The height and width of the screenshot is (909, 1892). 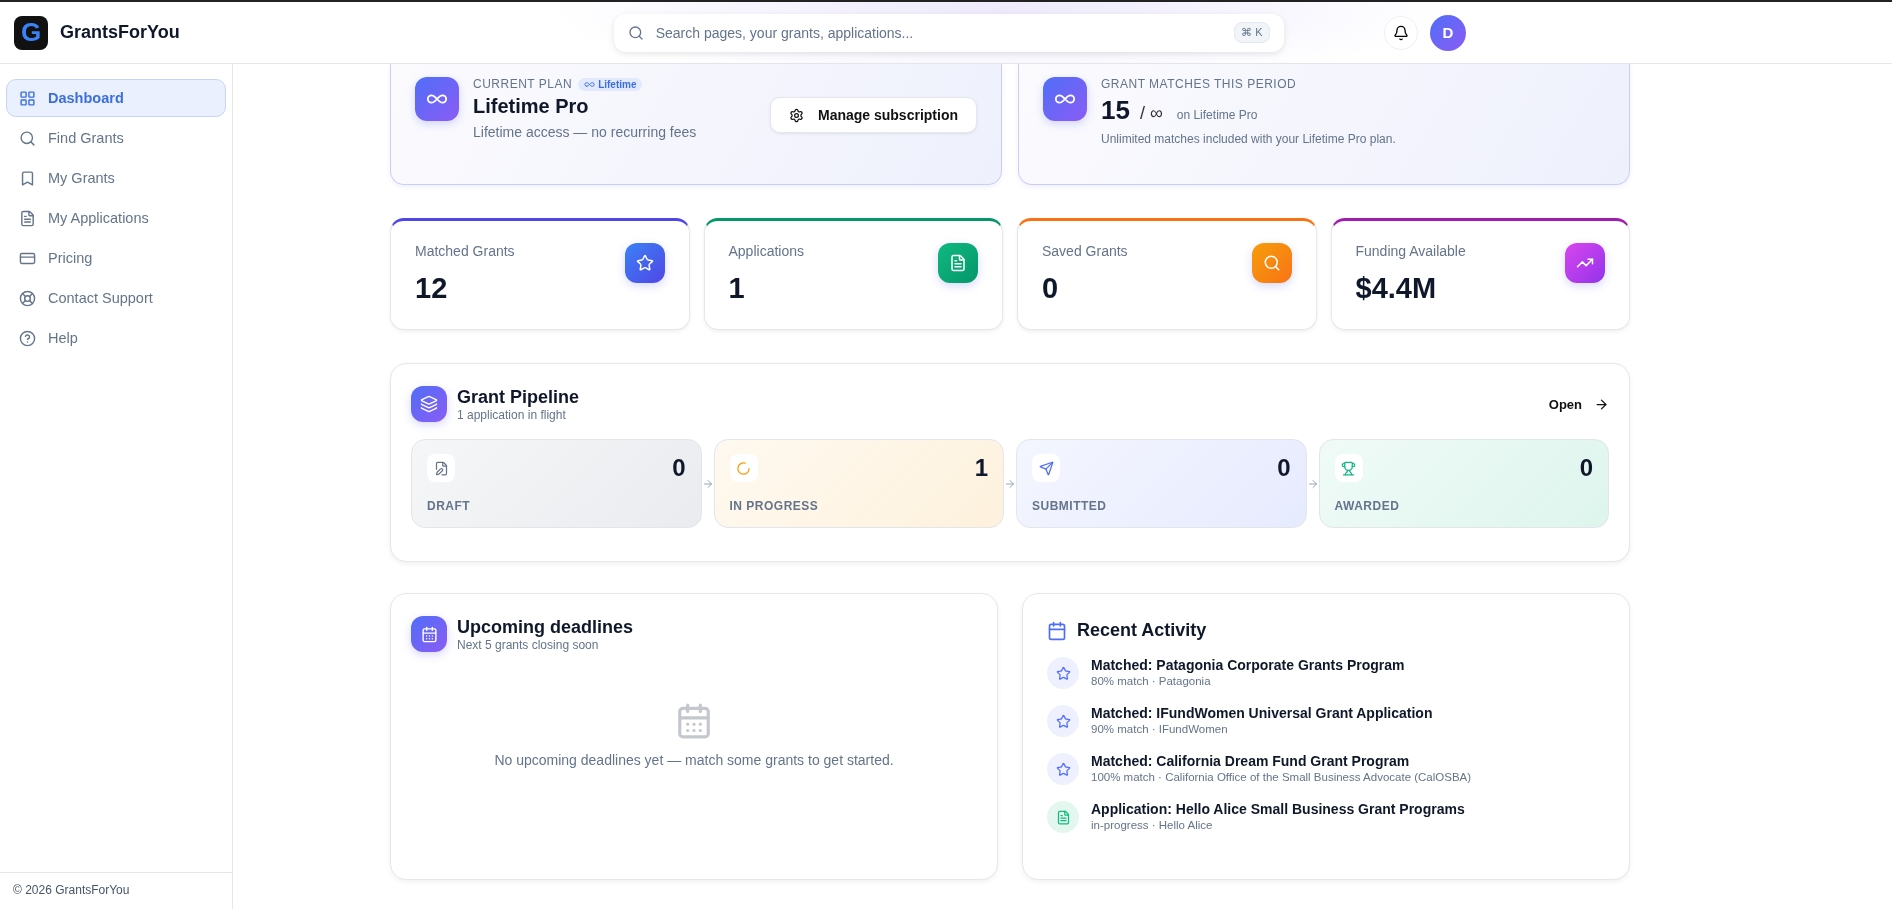 What do you see at coordinates (27, 298) in the screenshot?
I see `lifebuoy-icon` at bounding box center [27, 298].